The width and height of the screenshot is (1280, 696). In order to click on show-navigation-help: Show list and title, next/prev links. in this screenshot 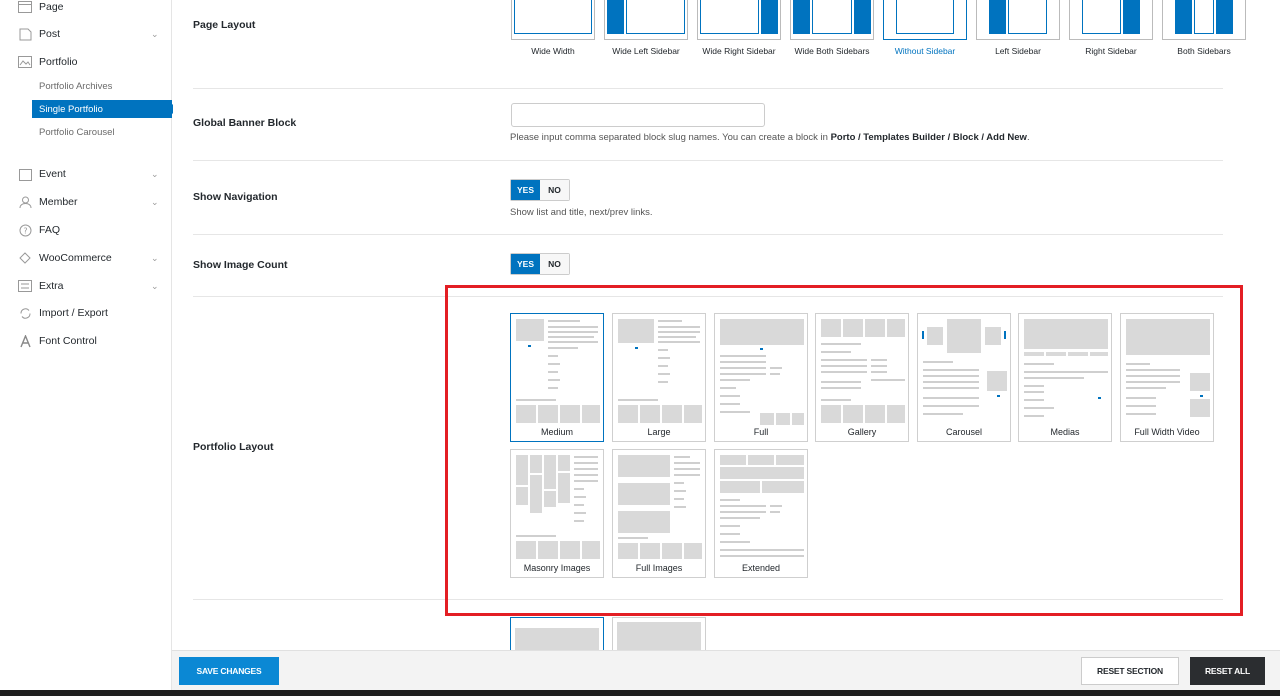, I will do `click(581, 212)`.